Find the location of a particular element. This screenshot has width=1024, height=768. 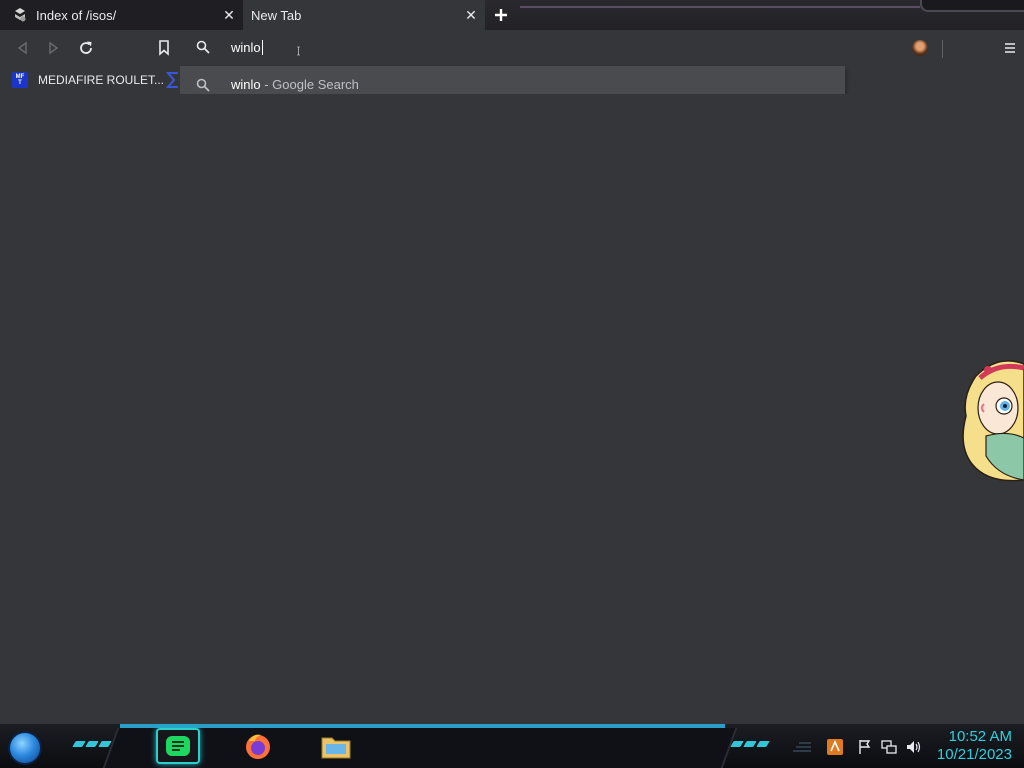

address-input: winlo is located at coordinates (247, 47).